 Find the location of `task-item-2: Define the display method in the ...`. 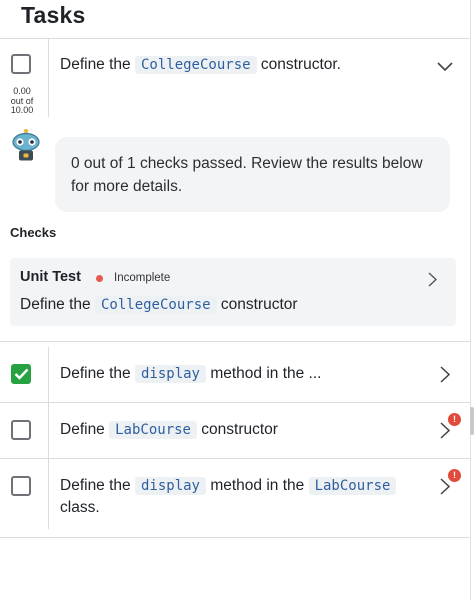

task-item-2: Define the display method in the ... is located at coordinates (235, 375).